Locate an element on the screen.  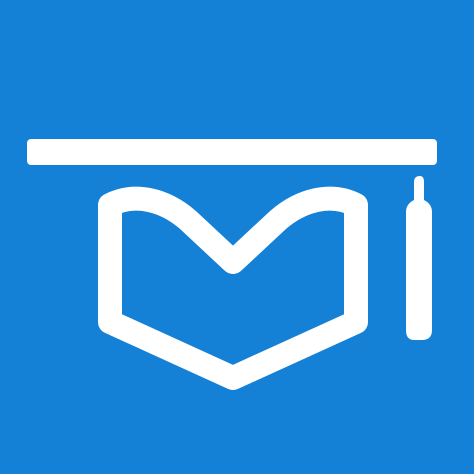
cap-board-bar is located at coordinates (232, 152).